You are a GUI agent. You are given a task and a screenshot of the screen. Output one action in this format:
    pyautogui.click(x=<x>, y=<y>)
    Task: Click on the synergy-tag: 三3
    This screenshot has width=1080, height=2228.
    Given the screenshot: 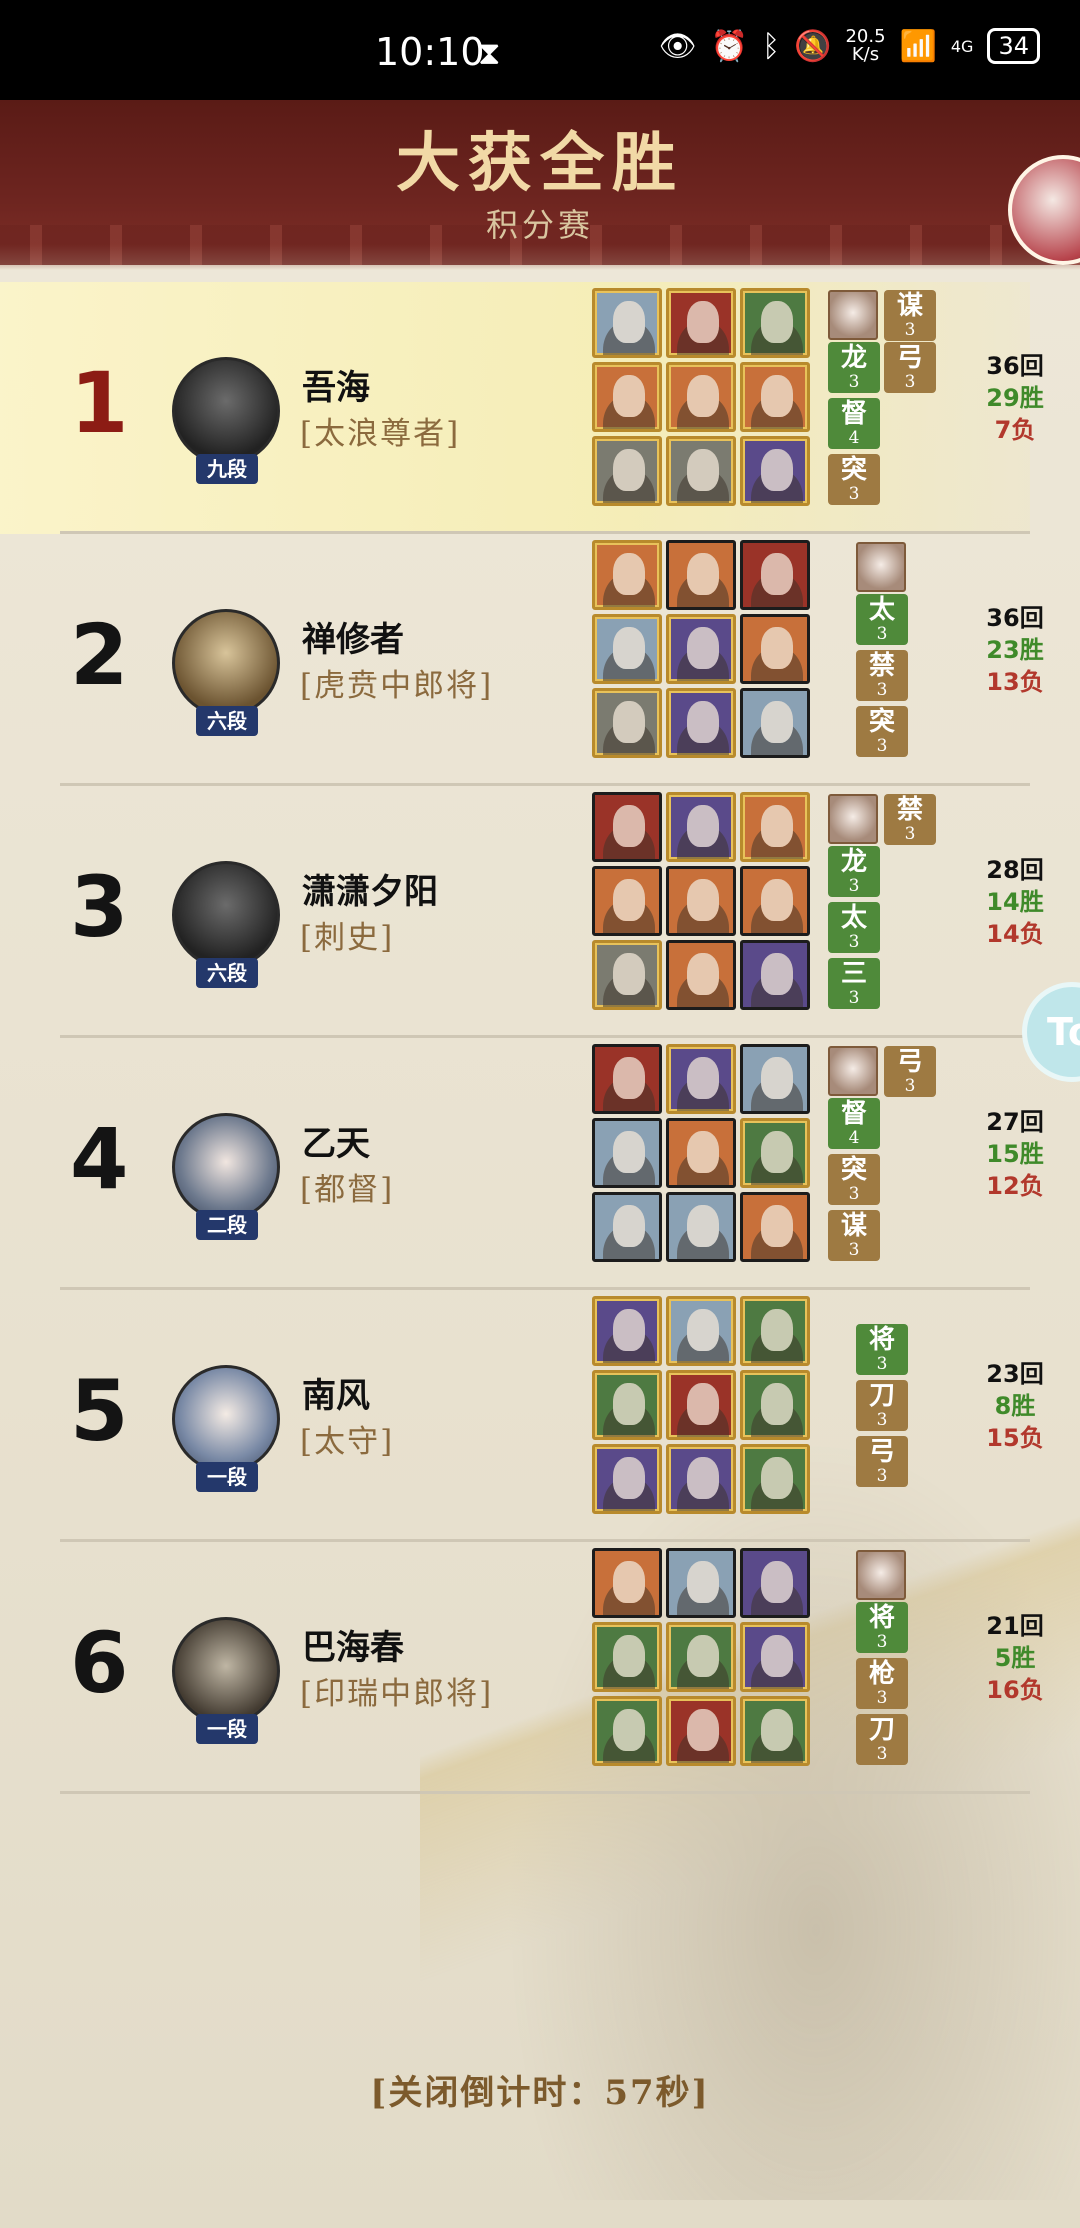 What is the action you would take?
    pyautogui.click(x=854, y=983)
    